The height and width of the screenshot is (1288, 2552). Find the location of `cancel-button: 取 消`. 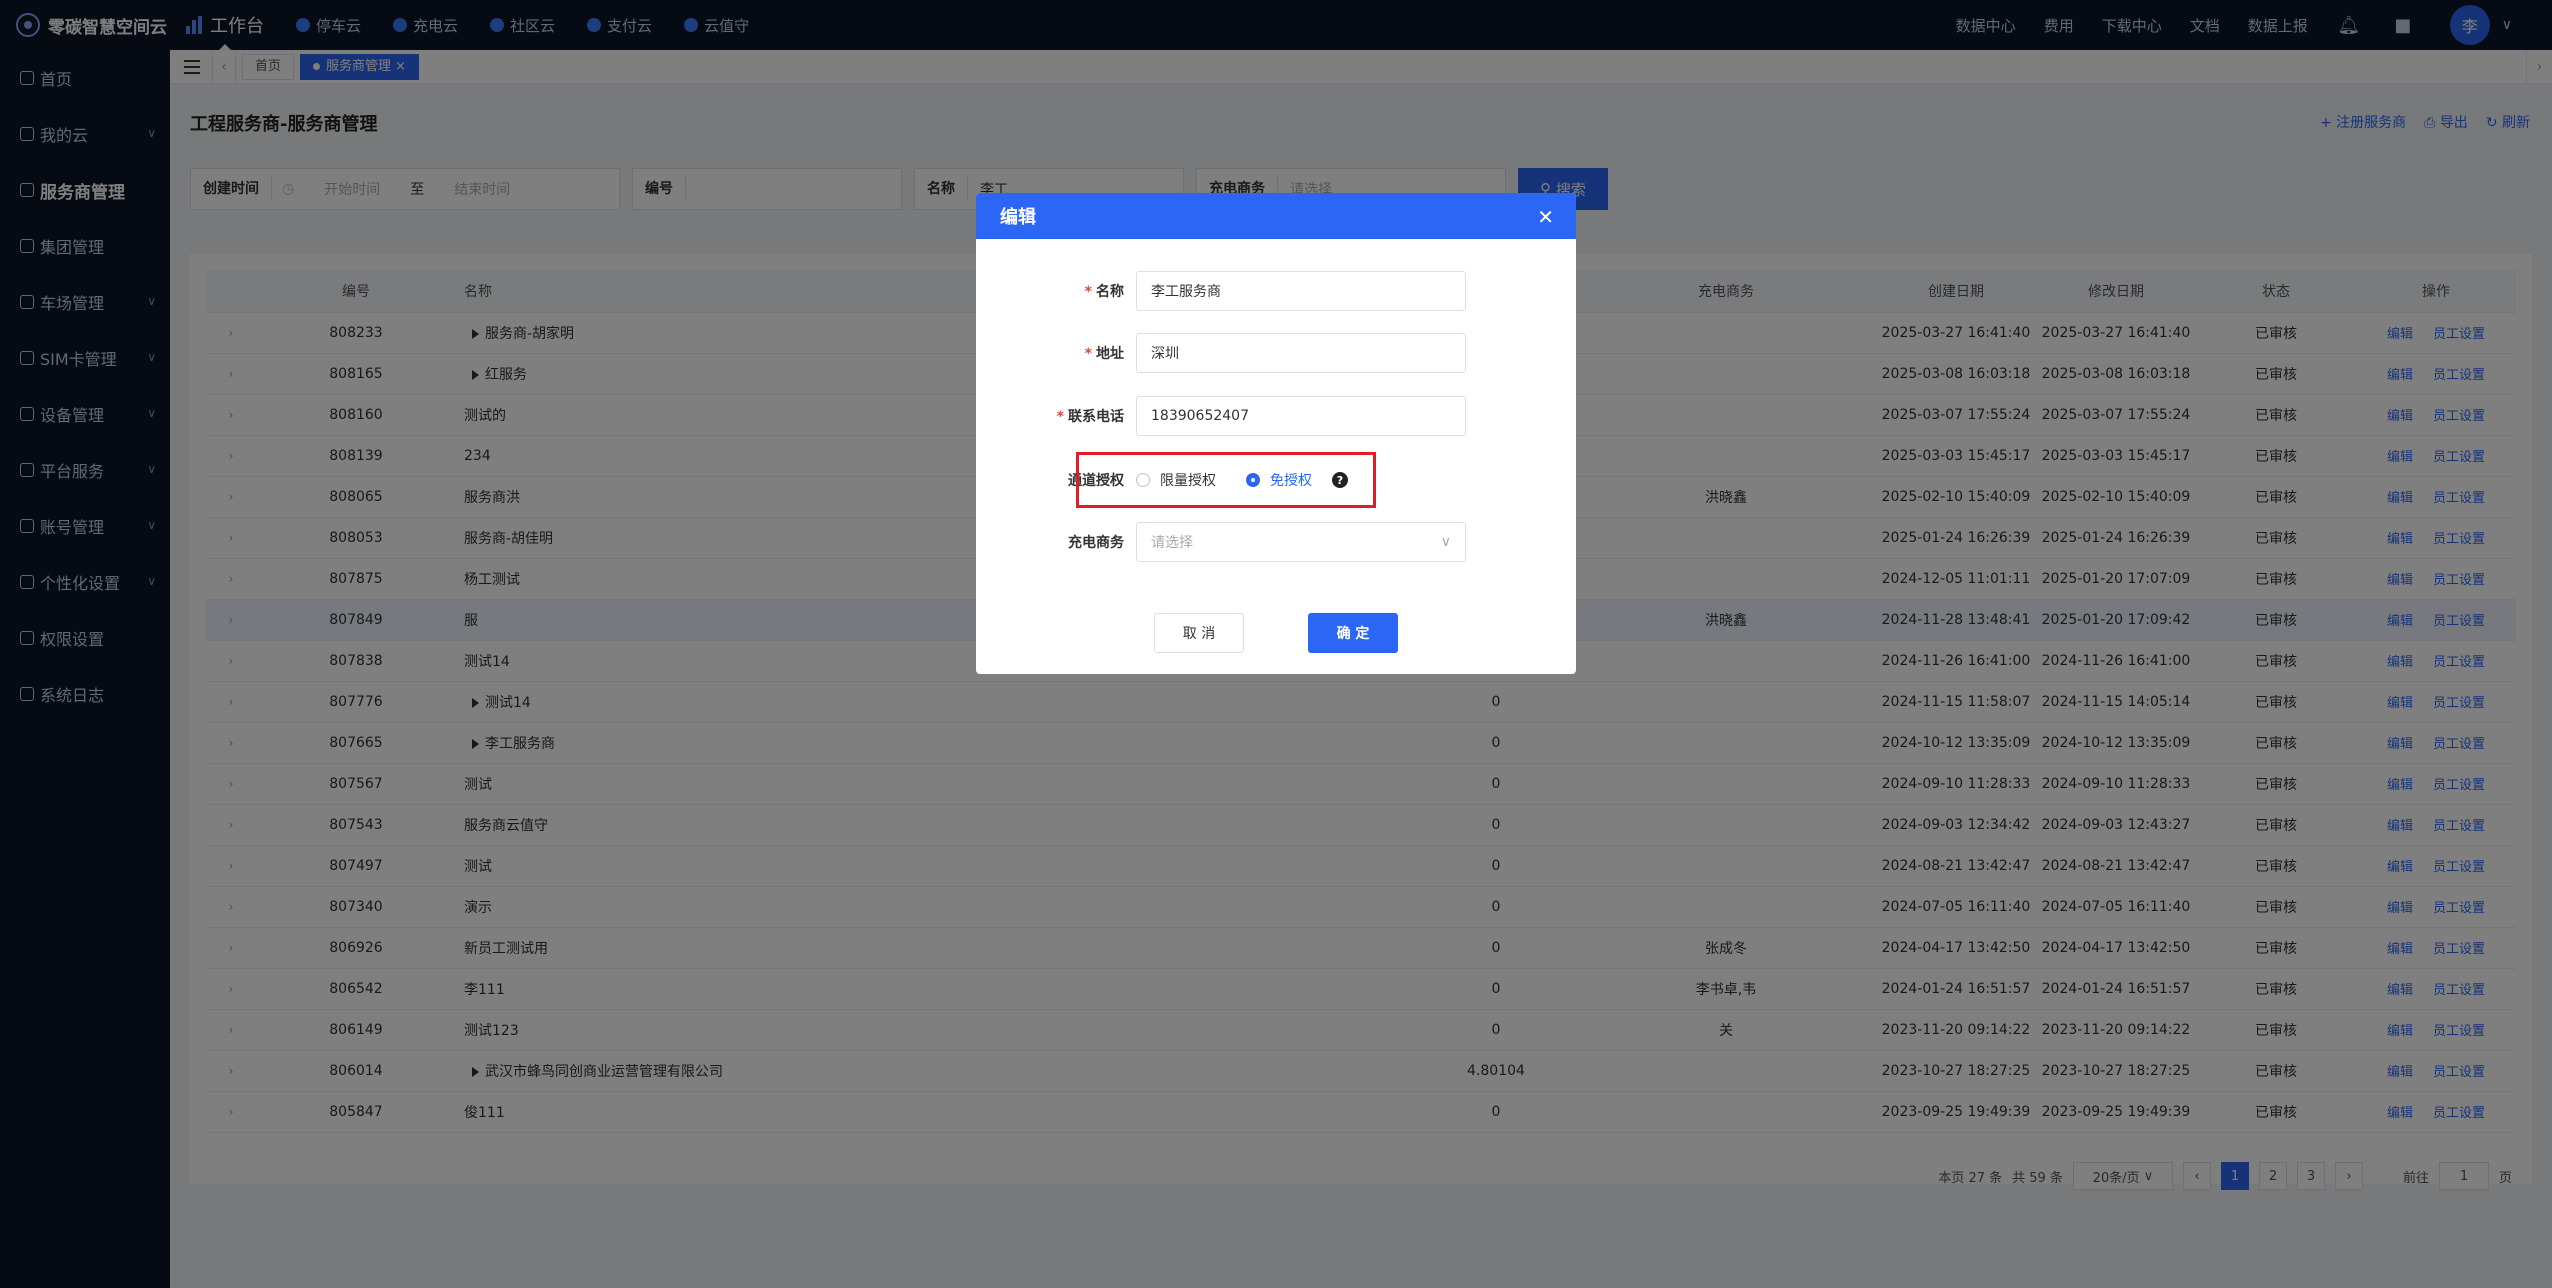

cancel-button: 取 消 is located at coordinates (1199, 633).